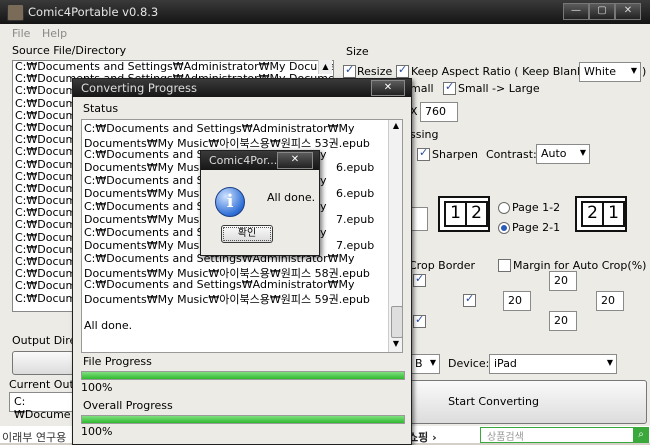  What do you see at coordinates (230, 202) in the screenshot?
I see `info-icon: i` at bounding box center [230, 202].